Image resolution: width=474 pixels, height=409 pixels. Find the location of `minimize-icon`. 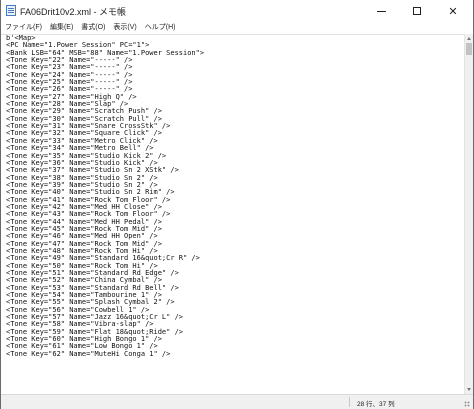

minimize-icon is located at coordinates (381, 11).